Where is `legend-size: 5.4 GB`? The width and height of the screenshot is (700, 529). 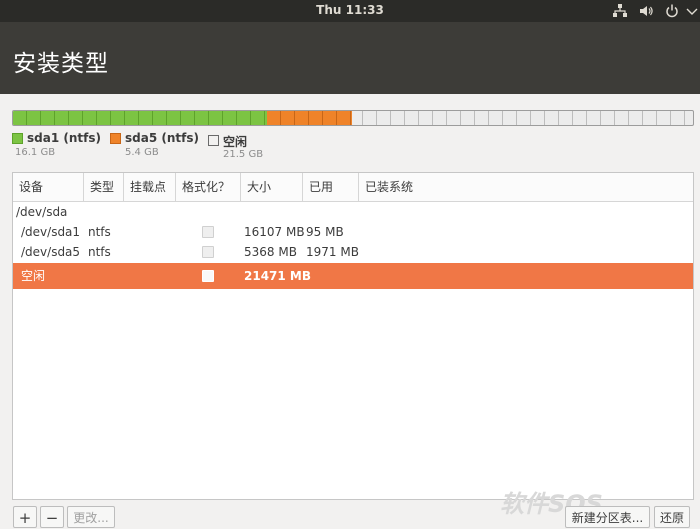
legend-size: 5.4 GB is located at coordinates (142, 152).